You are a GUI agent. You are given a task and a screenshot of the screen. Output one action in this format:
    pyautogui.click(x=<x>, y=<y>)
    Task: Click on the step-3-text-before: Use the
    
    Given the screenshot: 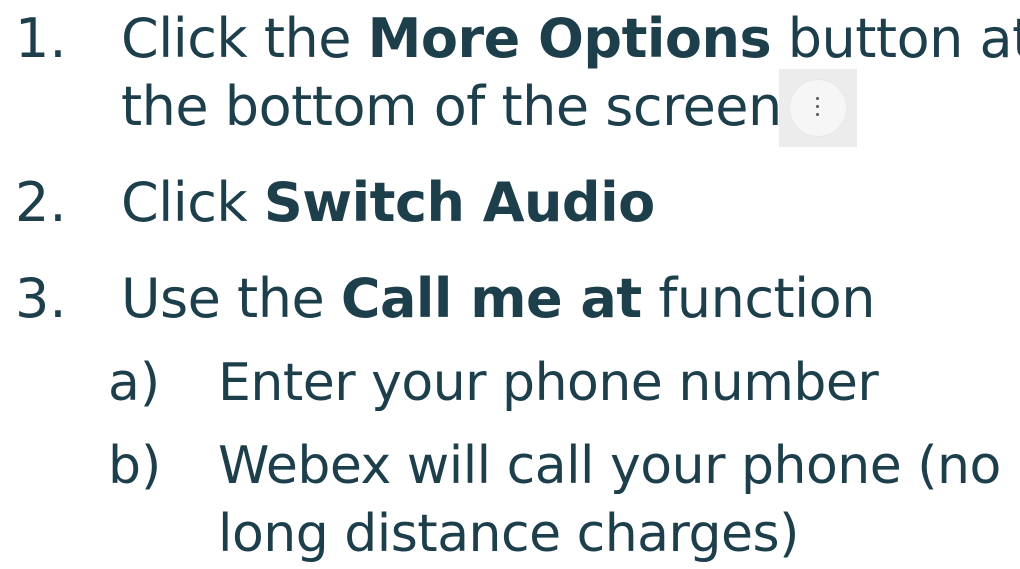 What is the action you would take?
    pyautogui.click(x=231, y=298)
    